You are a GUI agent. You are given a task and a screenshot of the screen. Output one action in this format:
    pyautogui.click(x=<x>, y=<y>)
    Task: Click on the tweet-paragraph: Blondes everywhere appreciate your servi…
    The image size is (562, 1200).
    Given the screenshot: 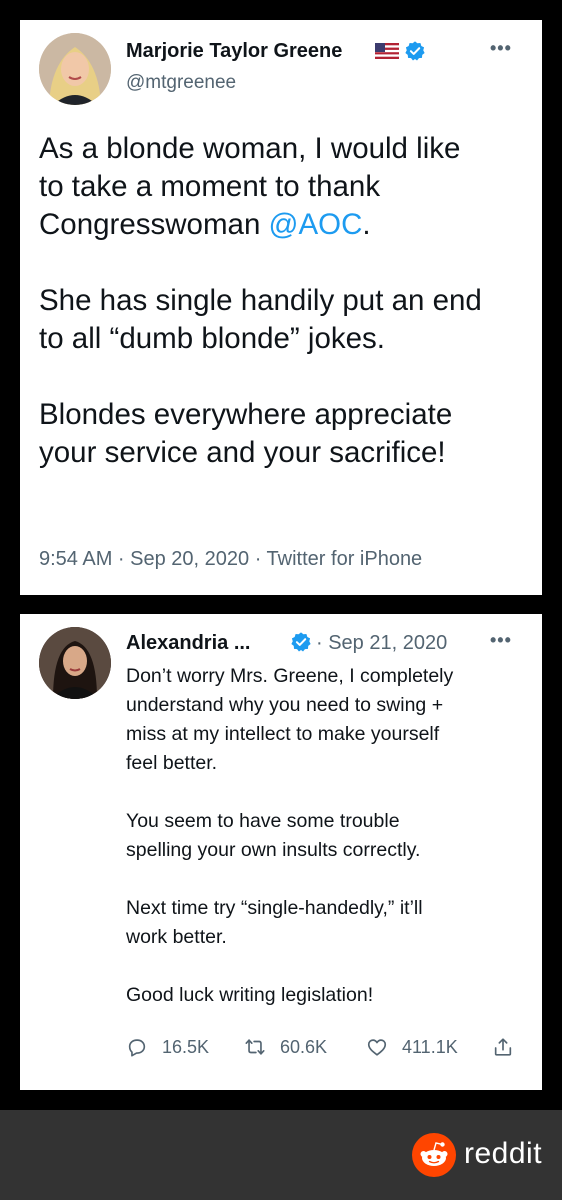 What is the action you would take?
    pyautogui.click(x=246, y=433)
    